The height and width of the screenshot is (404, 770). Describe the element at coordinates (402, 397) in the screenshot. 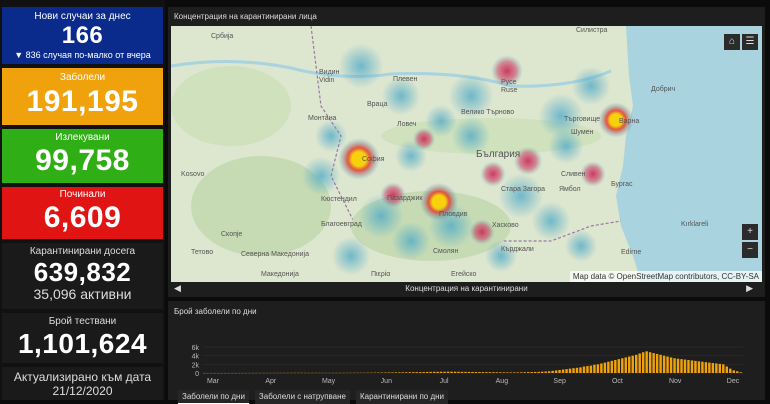

I see `tab-daily-quarantined: Карантинирани по дни` at that location.